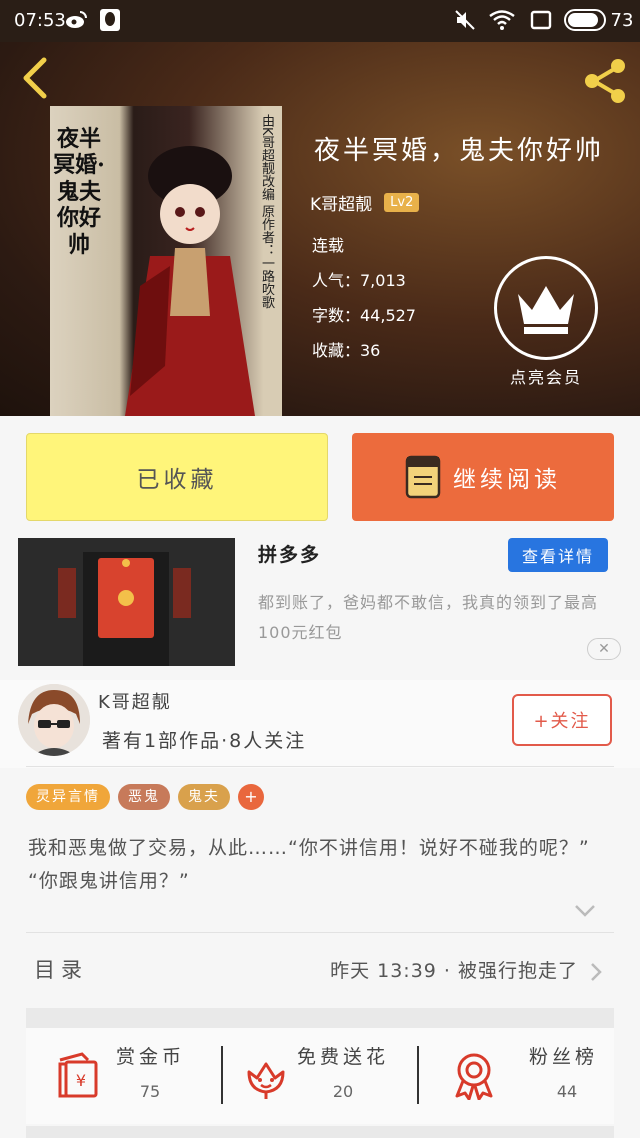  What do you see at coordinates (343, 1057) in the screenshot?
I see `free-flower-label: 免费送花` at bounding box center [343, 1057].